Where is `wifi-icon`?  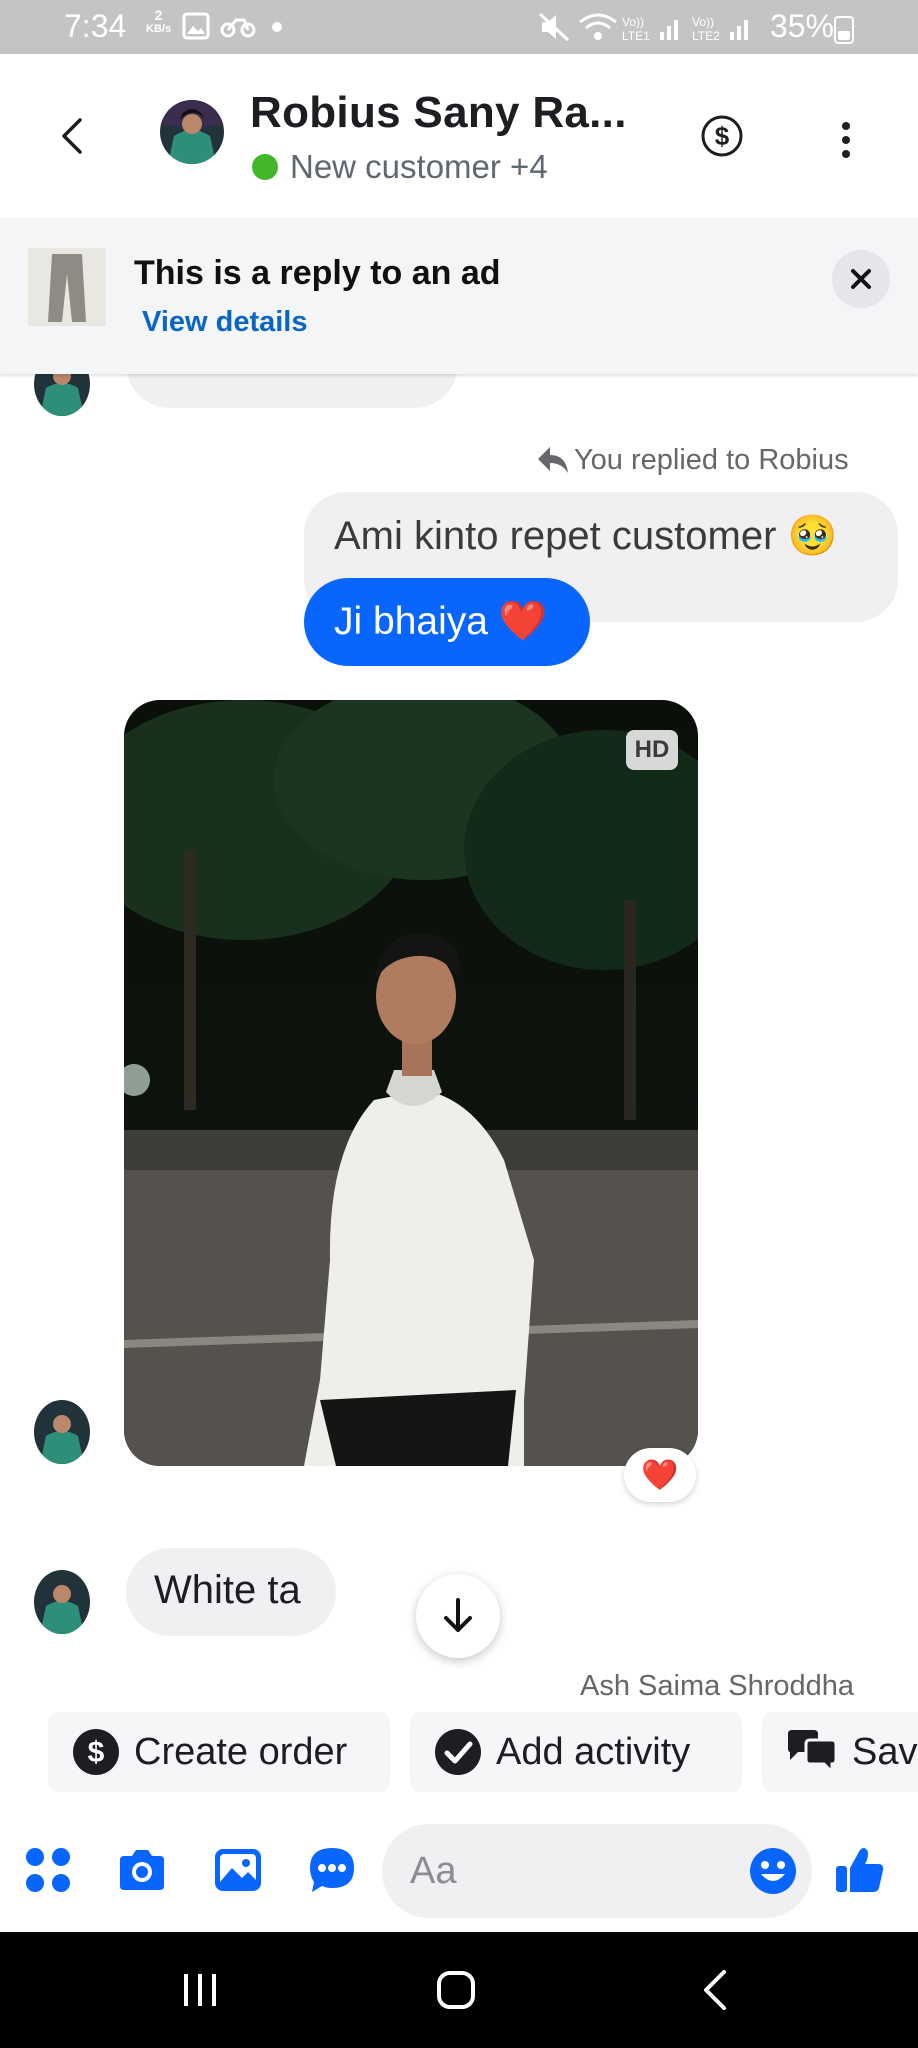
wifi-icon is located at coordinates (598, 26).